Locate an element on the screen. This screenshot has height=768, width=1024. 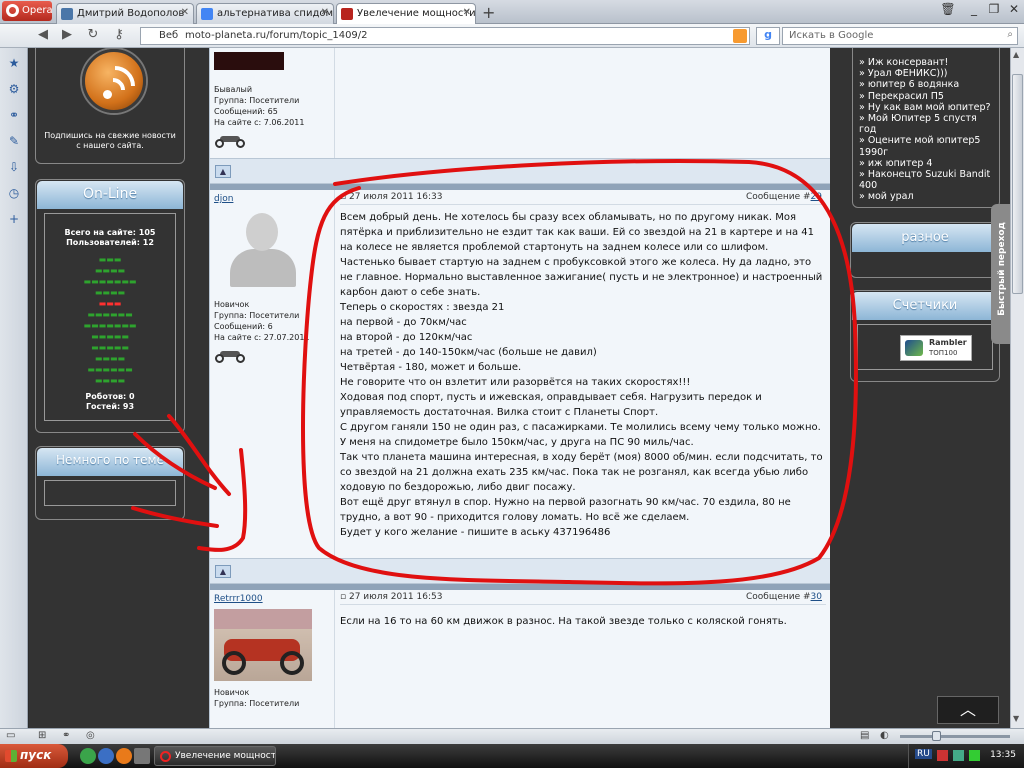
search-icon: ⌕ is located at coordinates (1010, 34).